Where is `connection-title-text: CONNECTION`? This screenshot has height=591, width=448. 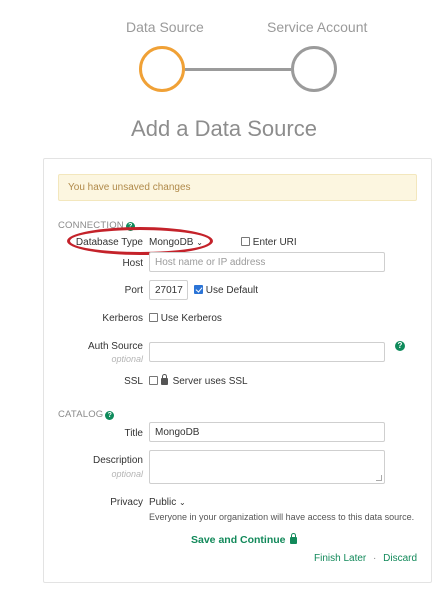 connection-title-text: CONNECTION is located at coordinates (91, 225).